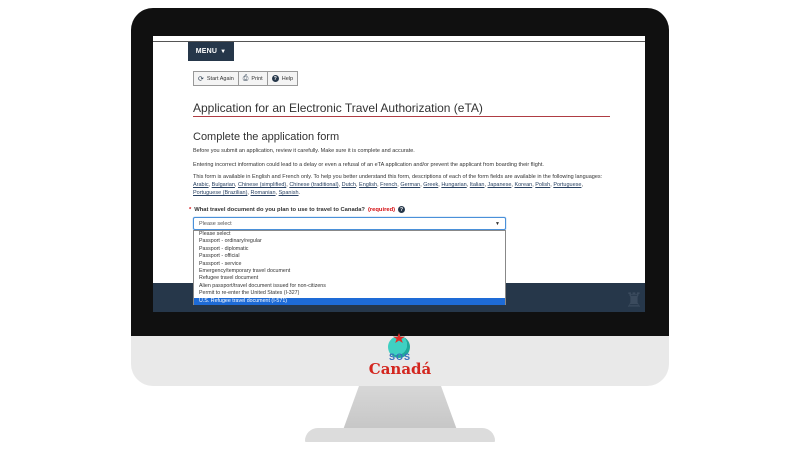 The height and width of the screenshot is (450, 800). Describe the element at coordinates (453, 185) in the screenshot. I see `language-link: Hungarian` at that location.